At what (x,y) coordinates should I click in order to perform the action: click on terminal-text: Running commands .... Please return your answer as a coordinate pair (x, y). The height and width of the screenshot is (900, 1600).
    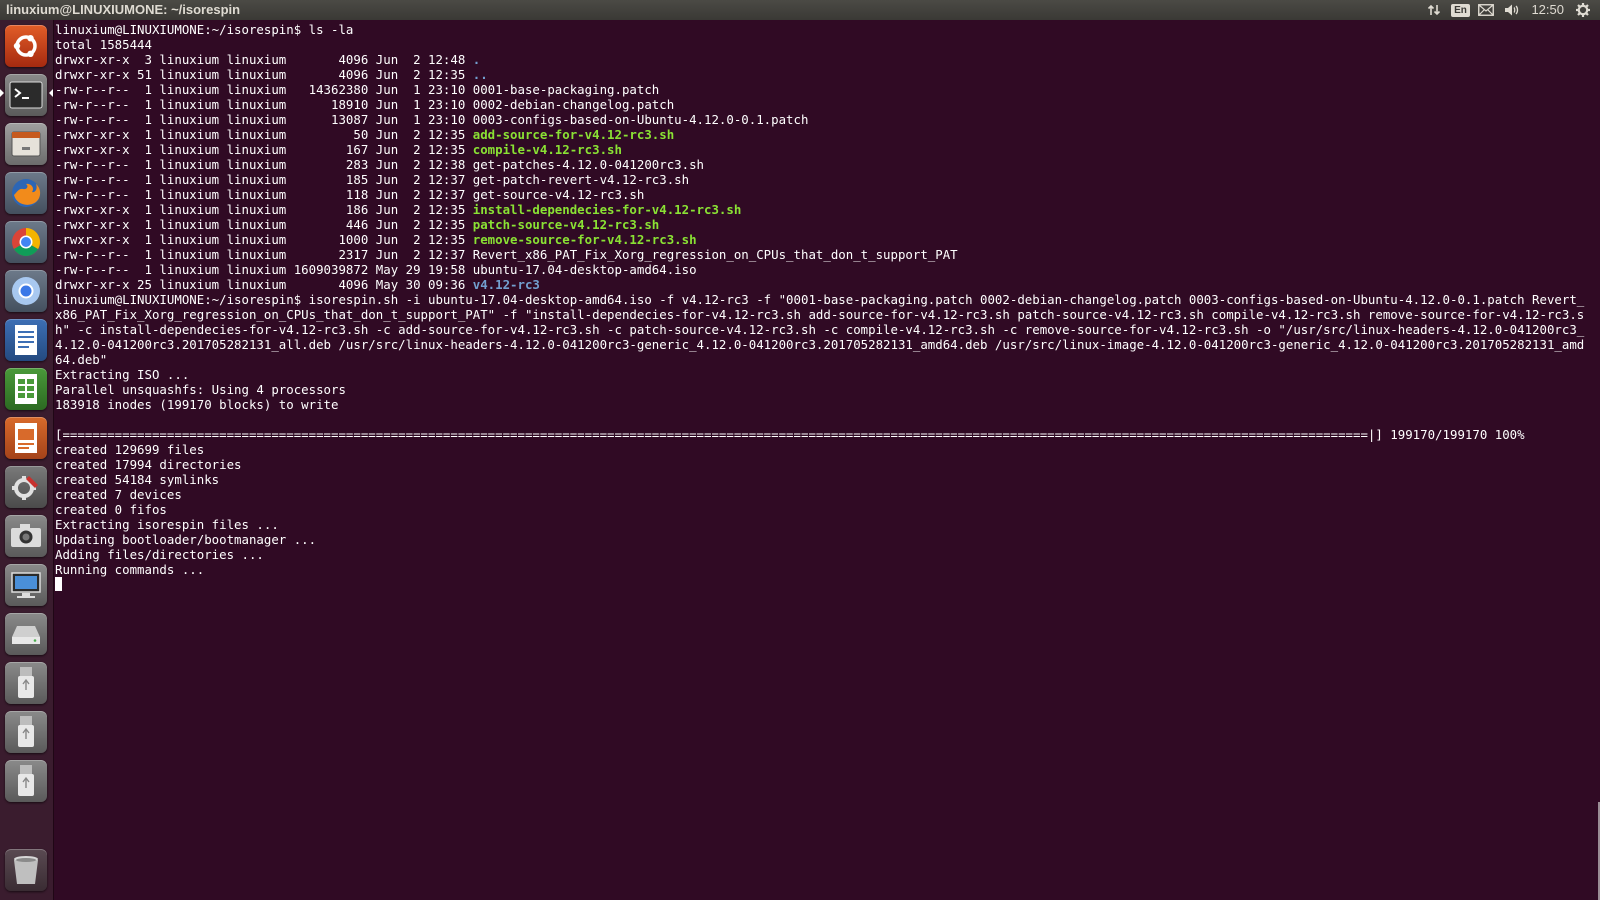
    Looking at the image, I should click on (130, 569).